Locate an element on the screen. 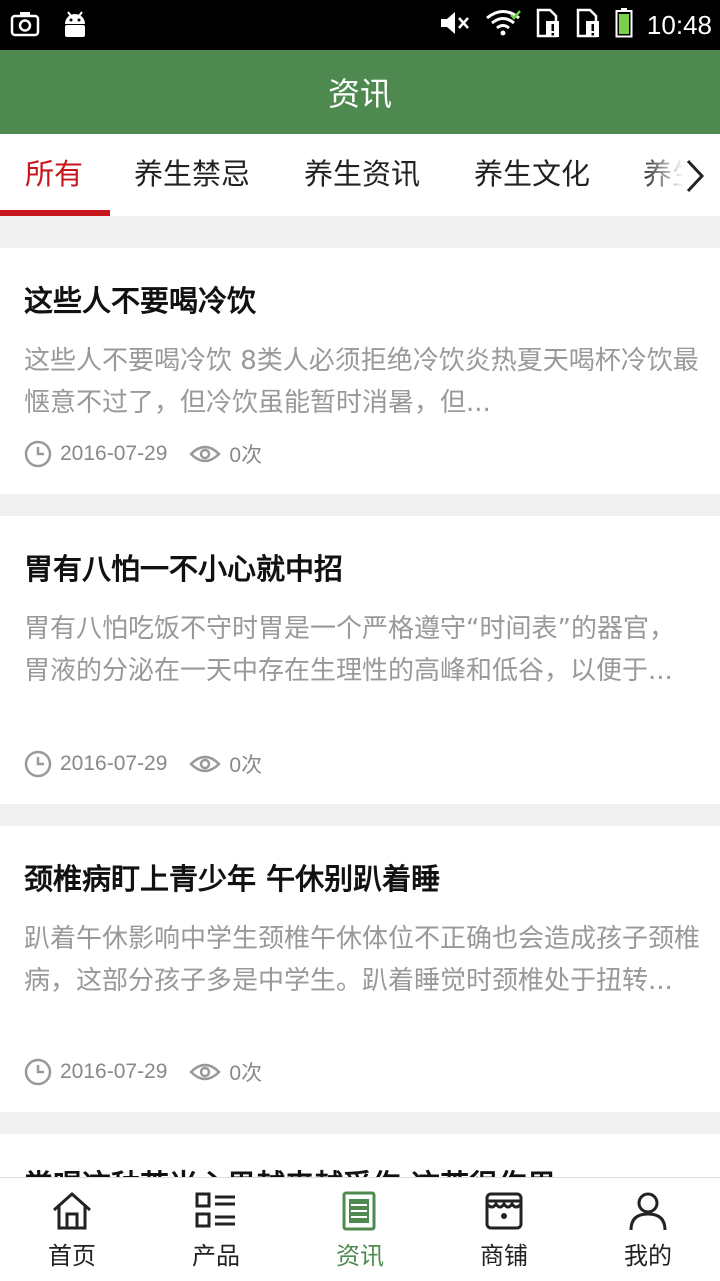 The image size is (720, 1281). android-icon is located at coordinates (75, 26).